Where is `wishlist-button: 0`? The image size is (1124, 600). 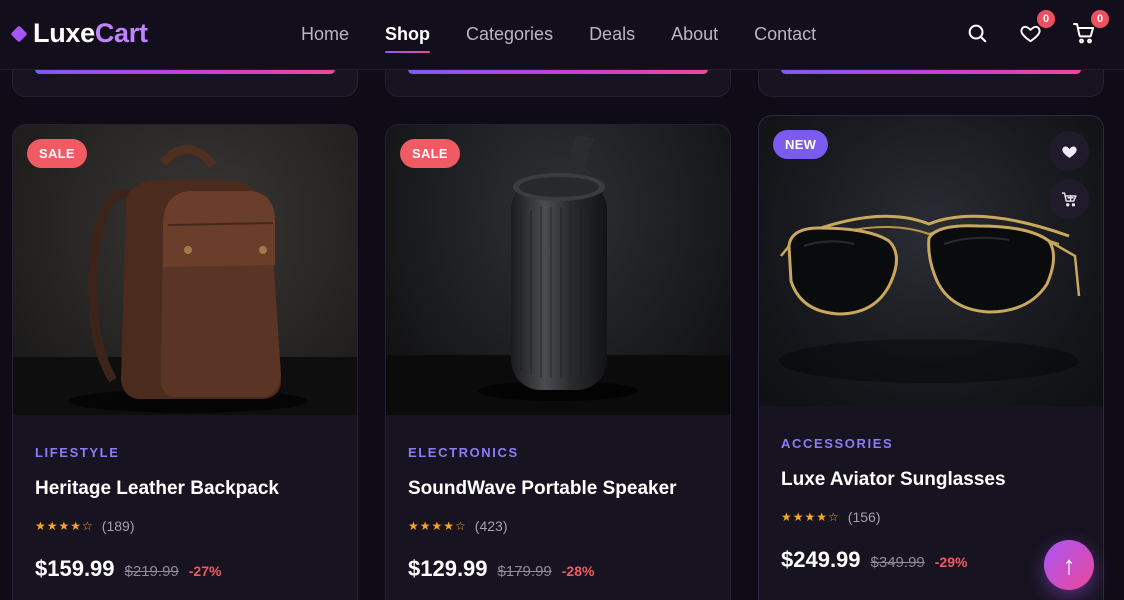
wishlist-button: 0 is located at coordinates (1036, 28).